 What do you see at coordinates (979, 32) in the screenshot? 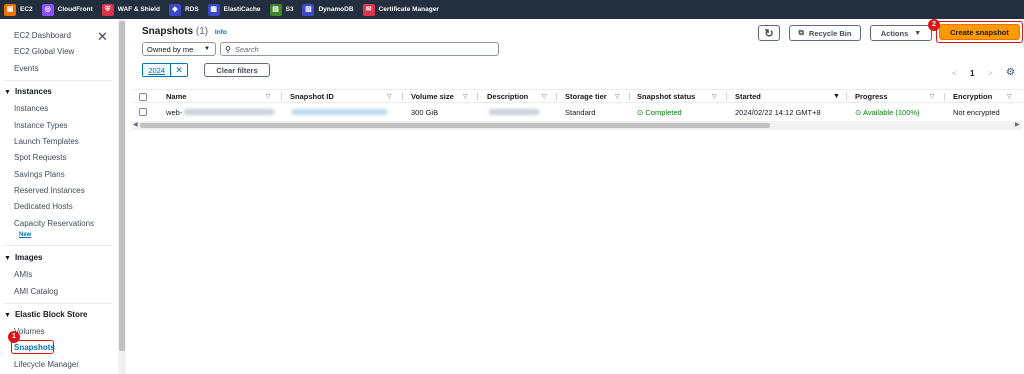
I see `create-snapshot-button: Create snapshot` at bounding box center [979, 32].